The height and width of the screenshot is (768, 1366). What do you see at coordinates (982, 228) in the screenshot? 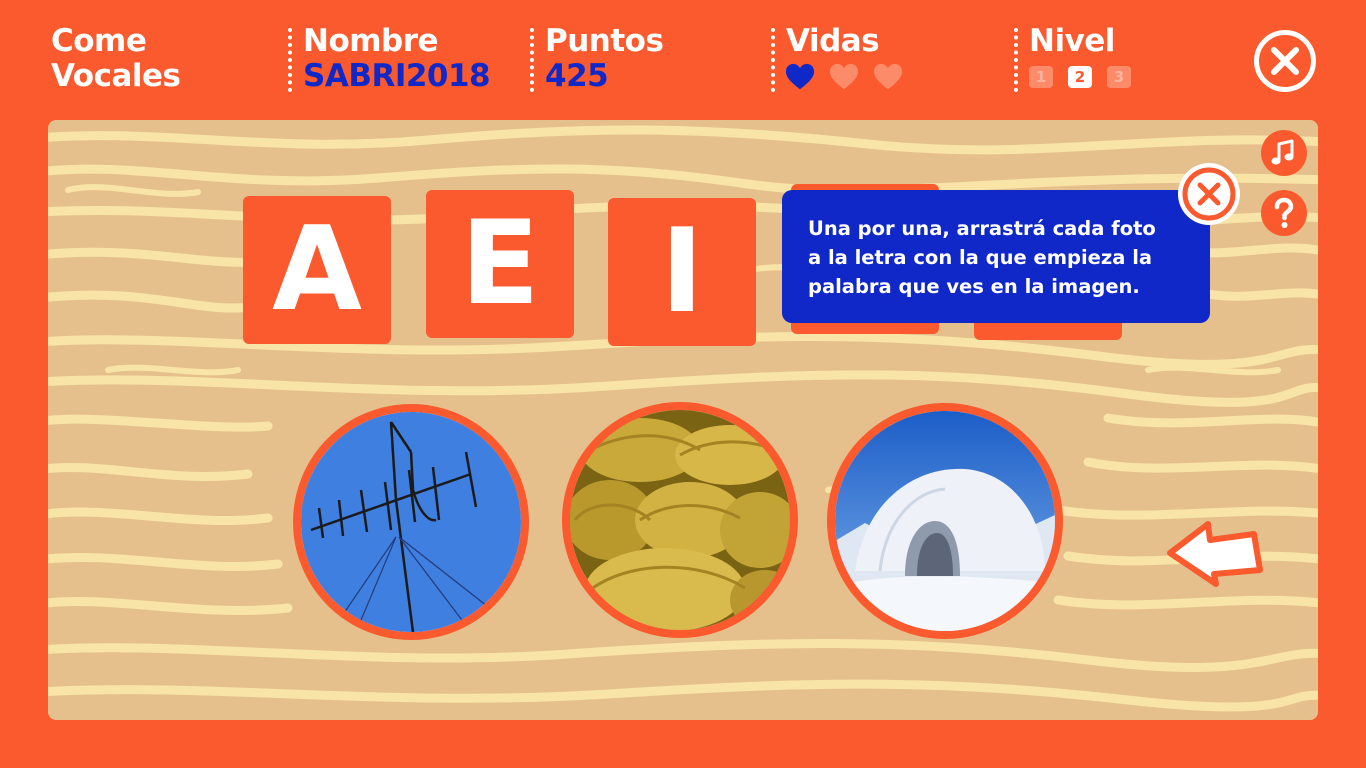
I see `tooltip-line: Una por una, arrastrá cada foto` at bounding box center [982, 228].